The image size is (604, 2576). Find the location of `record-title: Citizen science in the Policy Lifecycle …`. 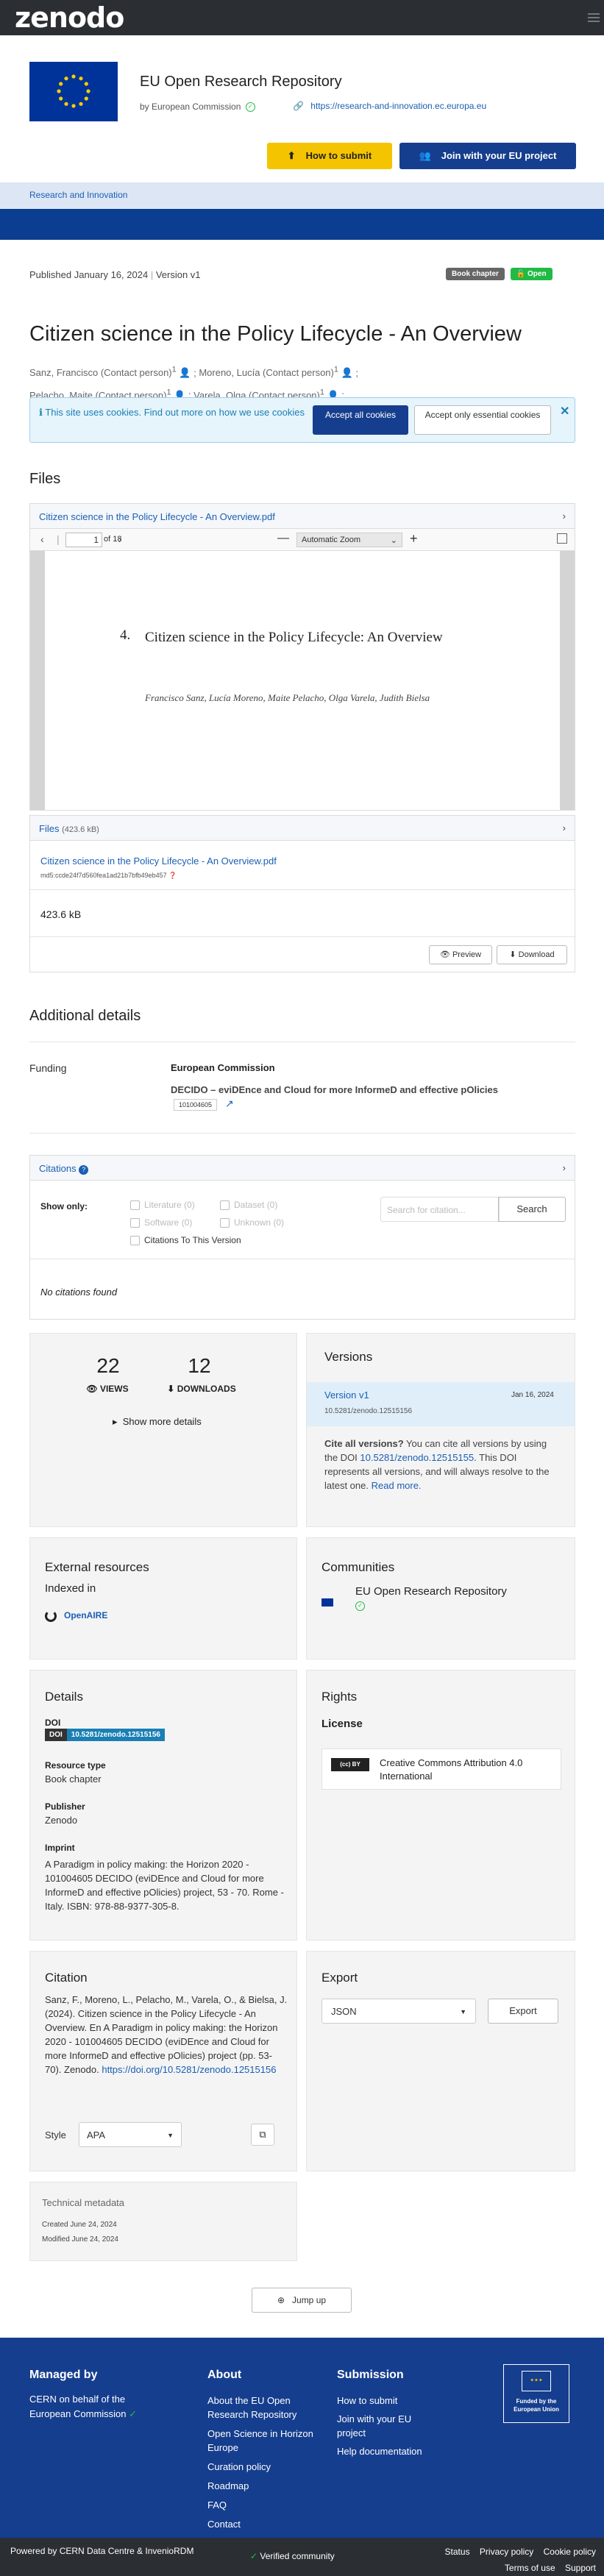

record-title: Citizen science in the Policy Lifecycle … is located at coordinates (275, 334).